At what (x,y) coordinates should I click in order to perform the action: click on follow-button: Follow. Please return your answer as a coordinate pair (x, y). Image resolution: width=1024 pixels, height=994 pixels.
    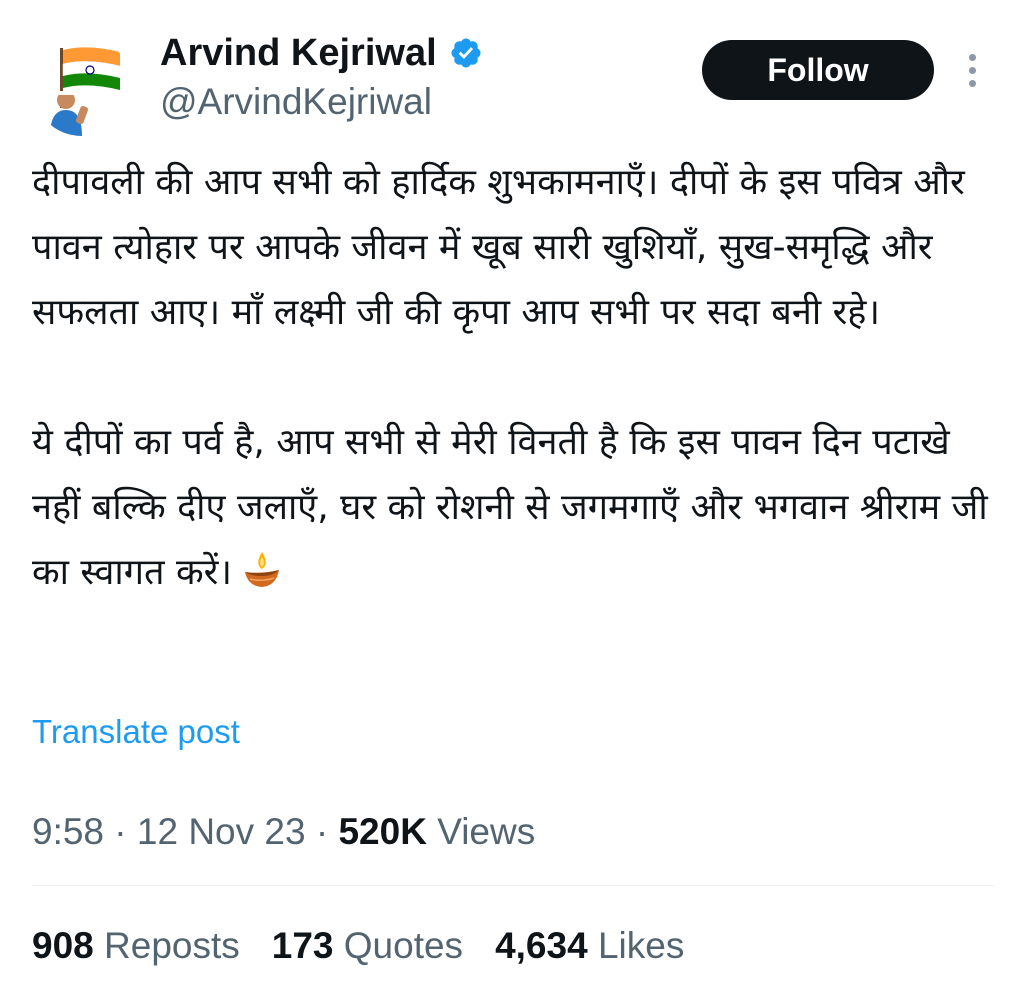
    Looking at the image, I should click on (818, 70).